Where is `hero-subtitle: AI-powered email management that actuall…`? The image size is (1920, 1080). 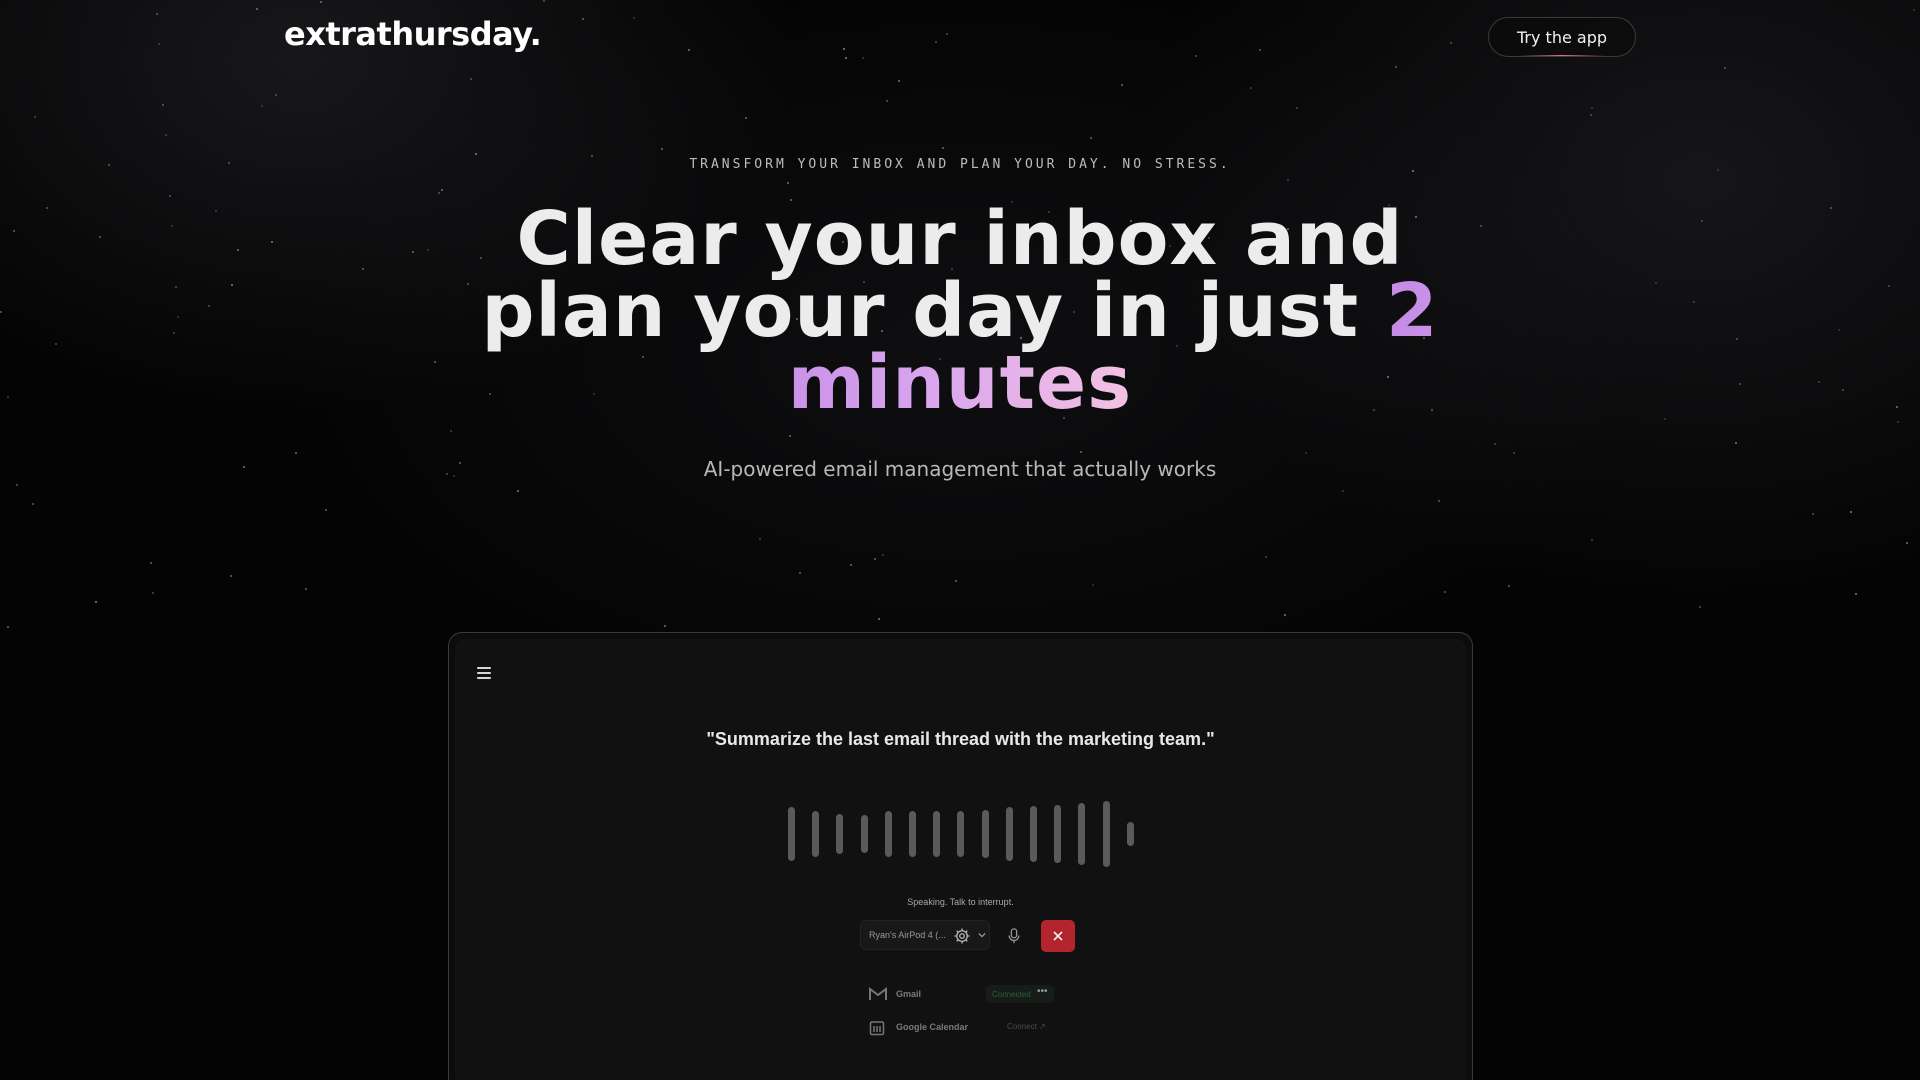
hero-subtitle: AI-powered email management that actuall… is located at coordinates (960, 469).